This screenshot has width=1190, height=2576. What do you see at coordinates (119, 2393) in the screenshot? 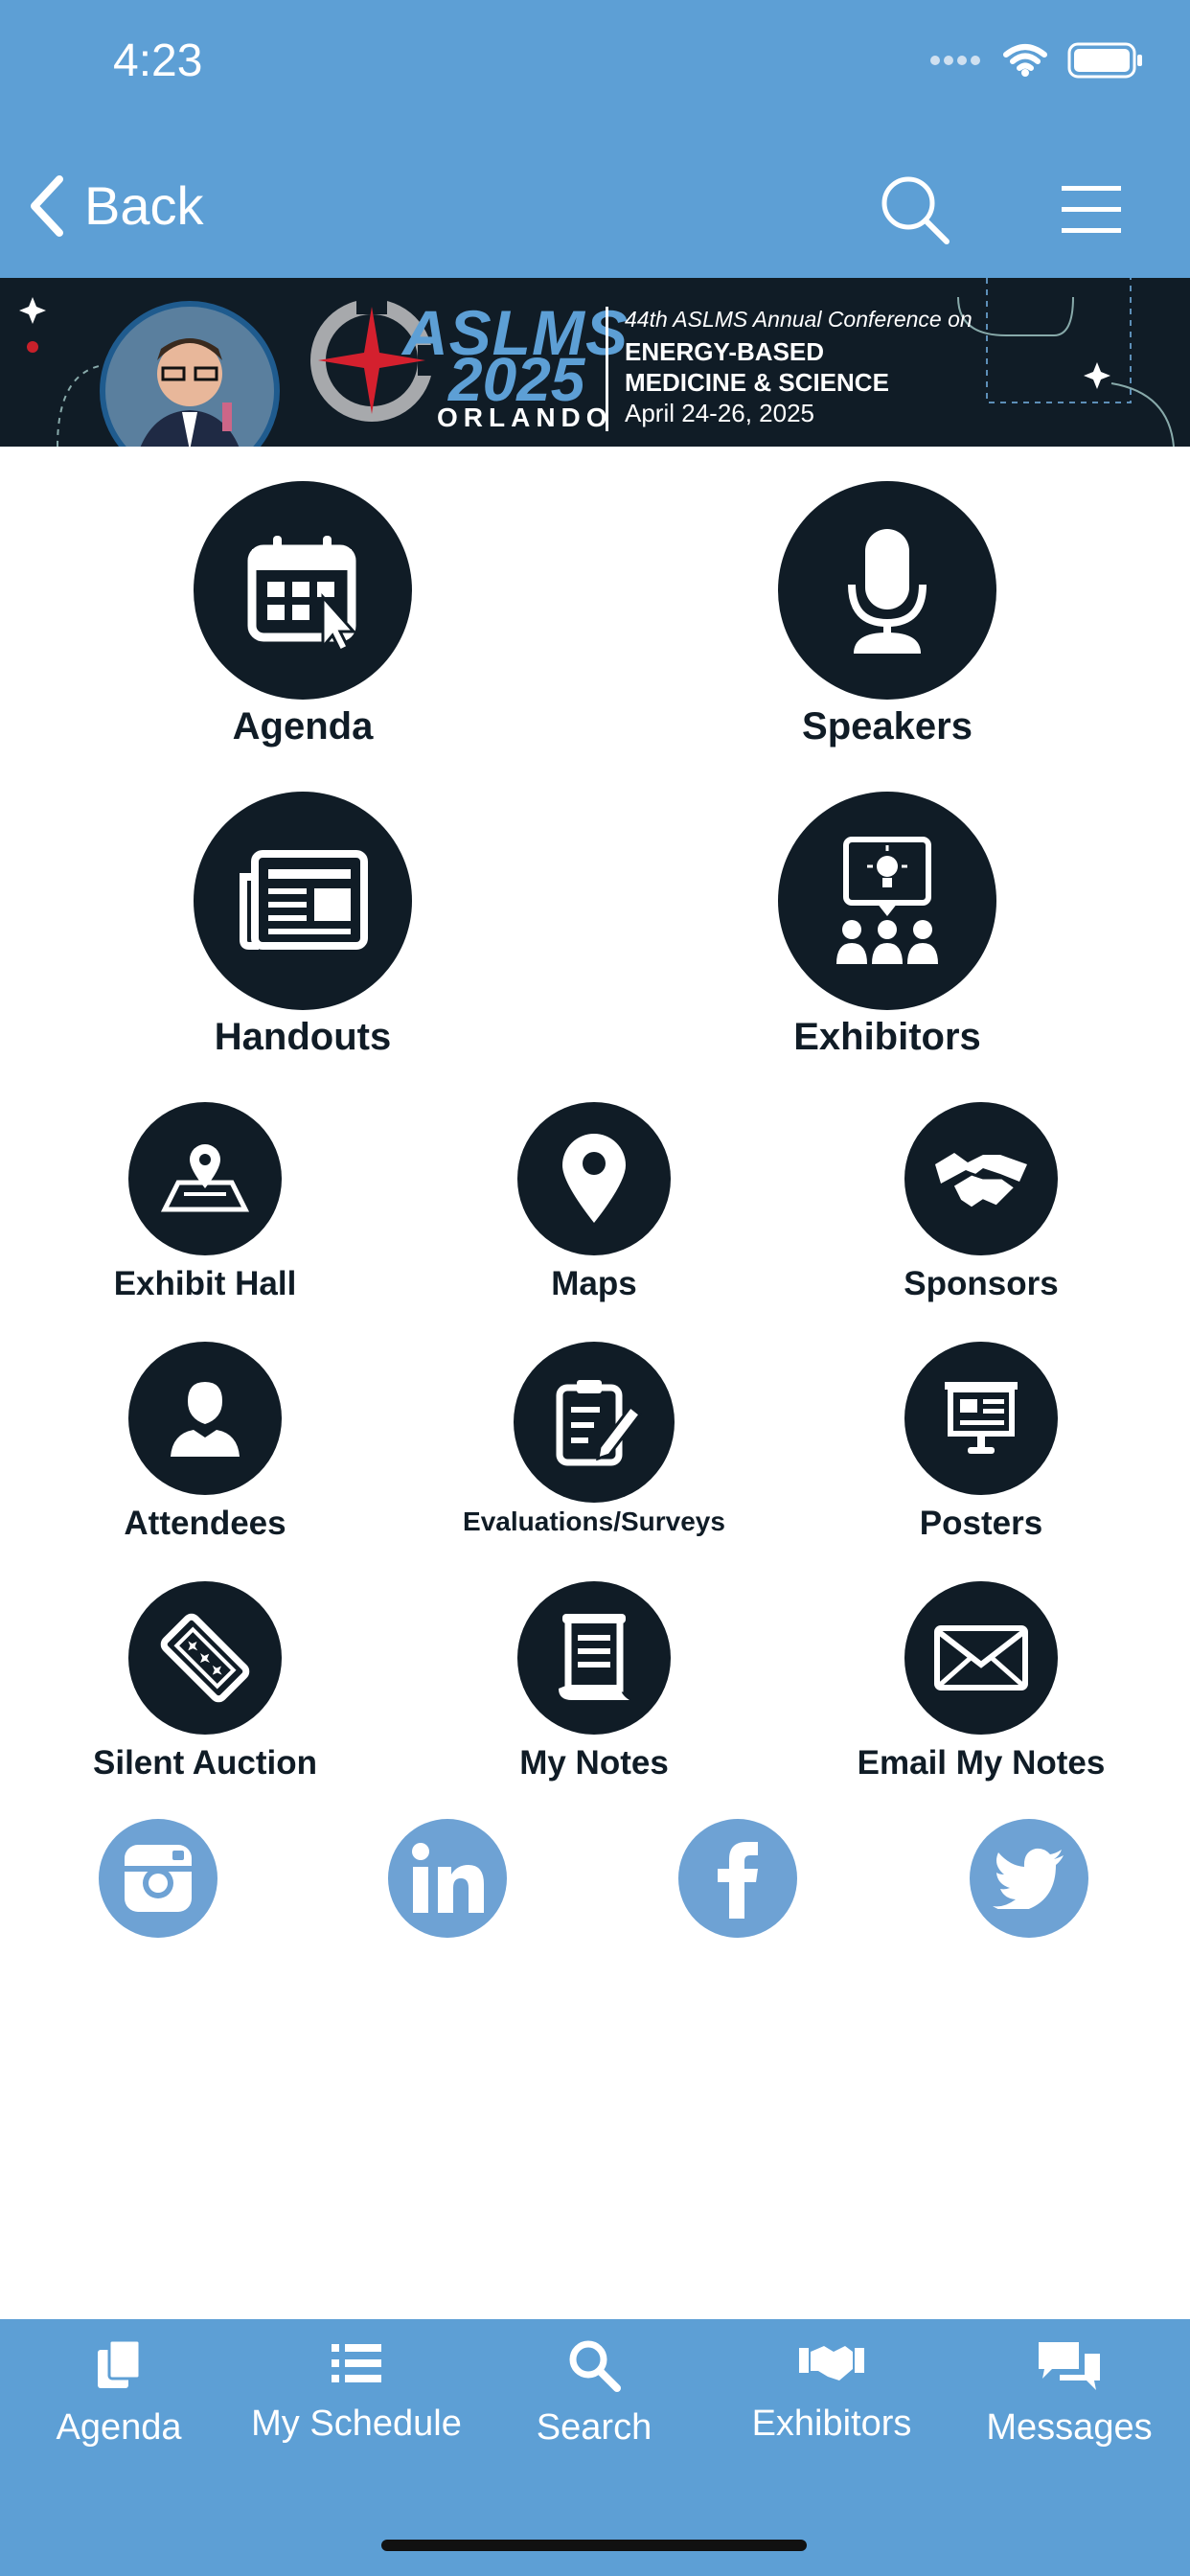
I see `tab-agenda: Agenda` at bounding box center [119, 2393].